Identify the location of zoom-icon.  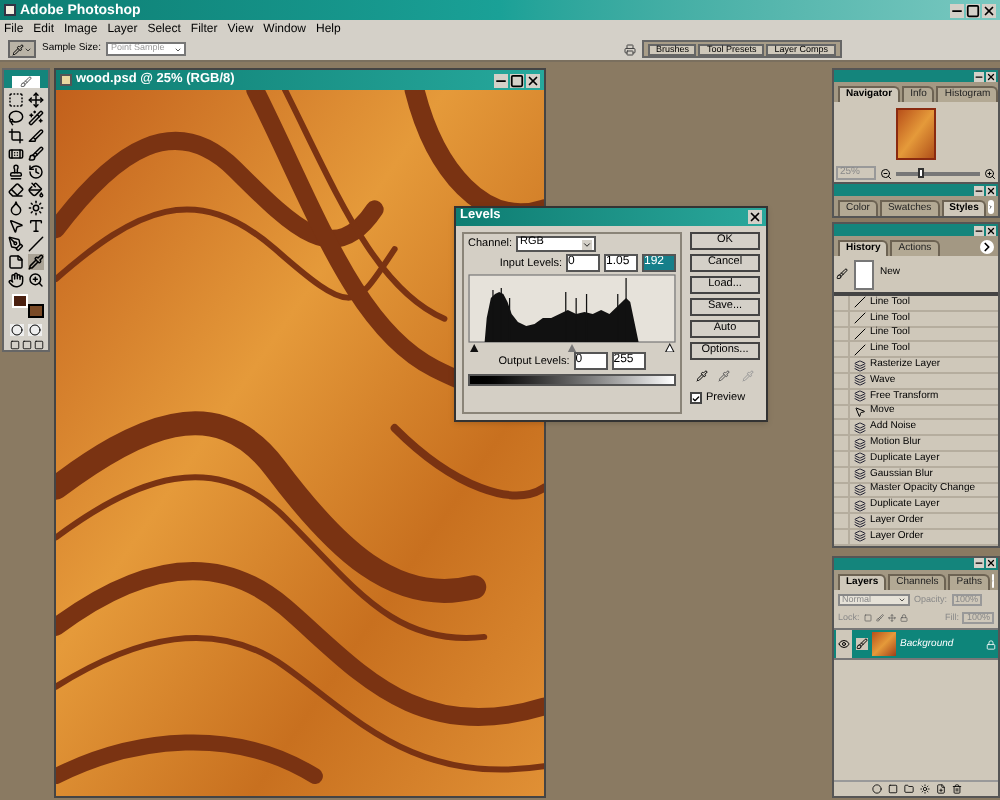
(36, 279).